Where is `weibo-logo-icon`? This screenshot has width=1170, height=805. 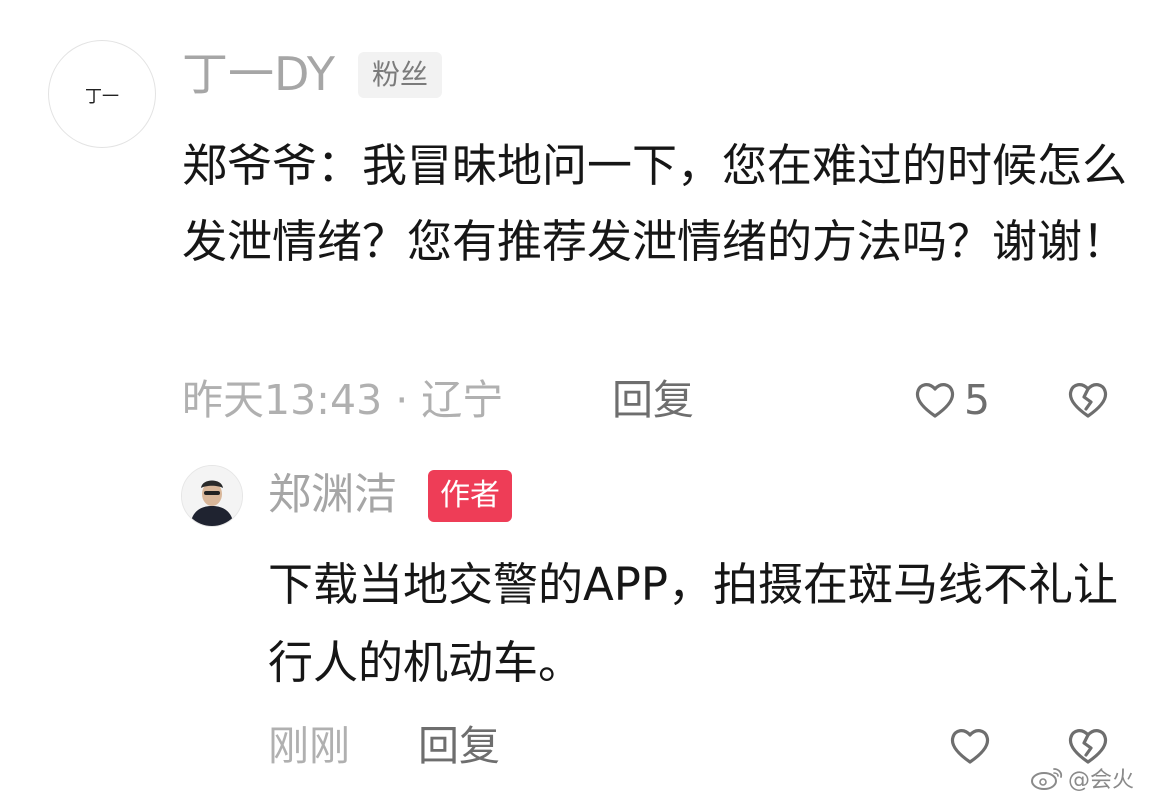
weibo-logo-icon is located at coordinates (1047, 779).